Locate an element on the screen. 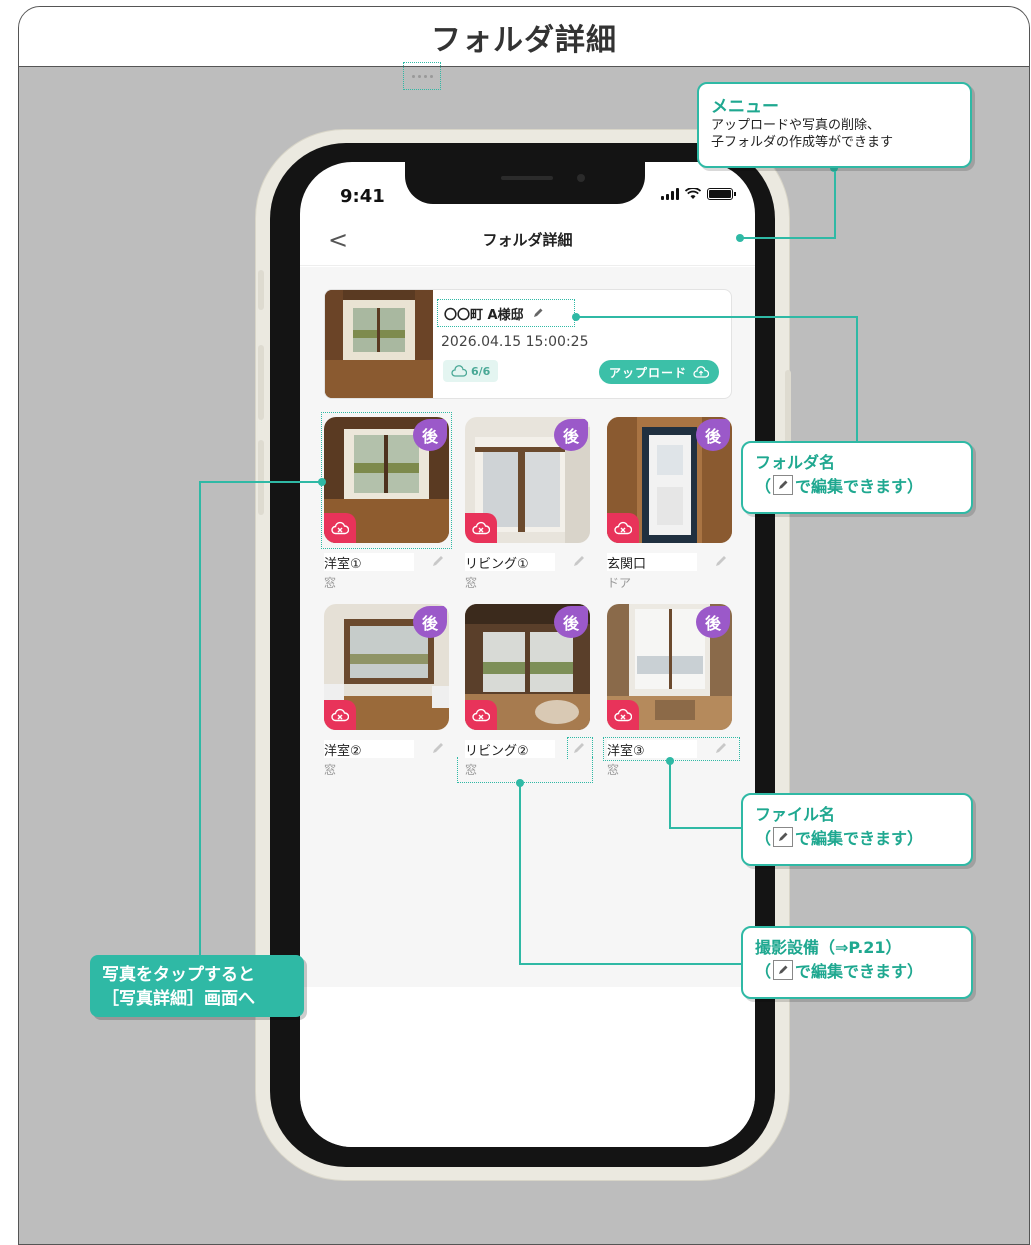 This screenshot has width=1031, height=1245. folder-name-callout: フォルダ名 （ で編集できます） is located at coordinates (857, 477).